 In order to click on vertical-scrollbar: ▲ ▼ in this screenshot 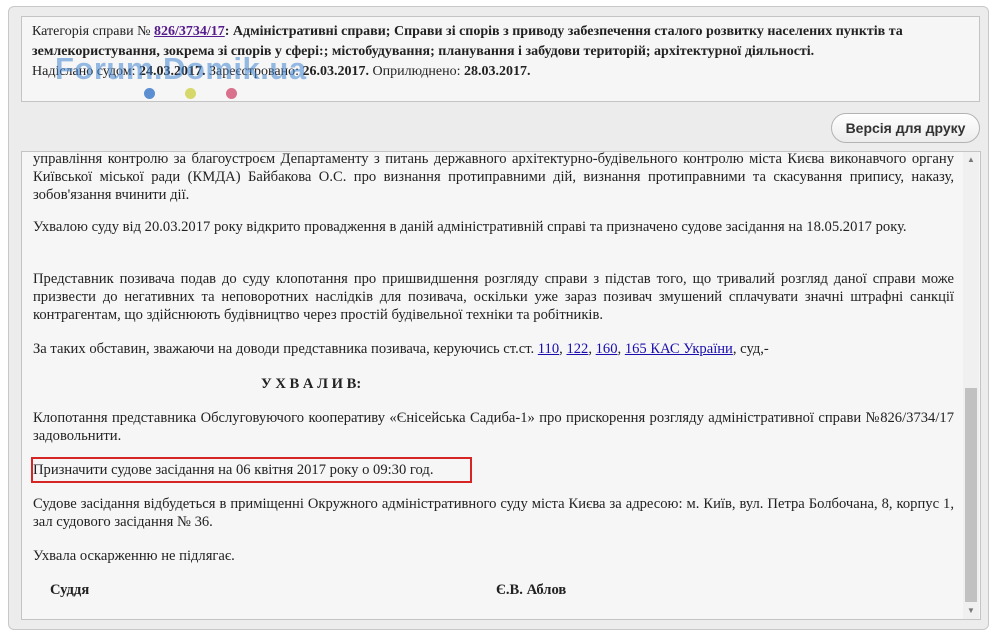, I will do `click(971, 385)`.